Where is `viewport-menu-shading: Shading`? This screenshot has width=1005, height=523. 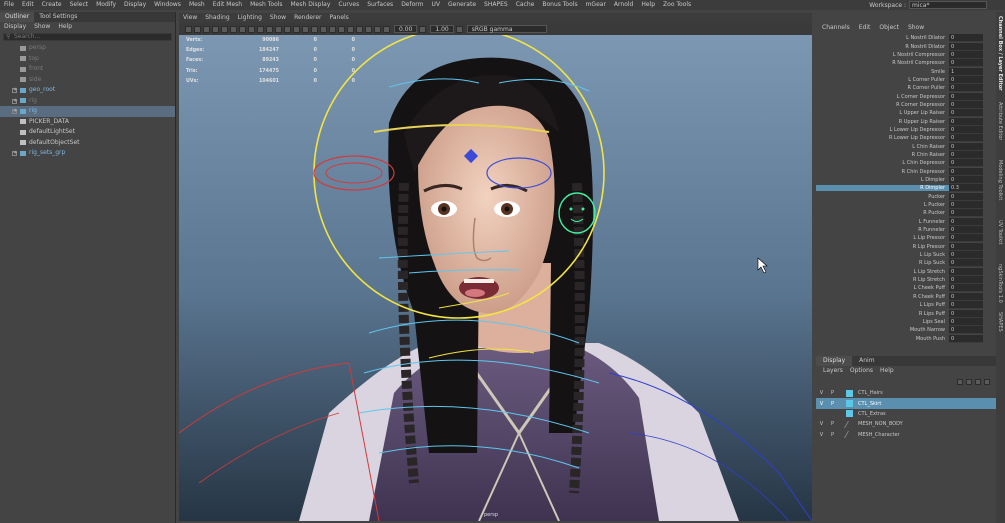 viewport-menu-shading: Shading is located at coordinates (217, 18).